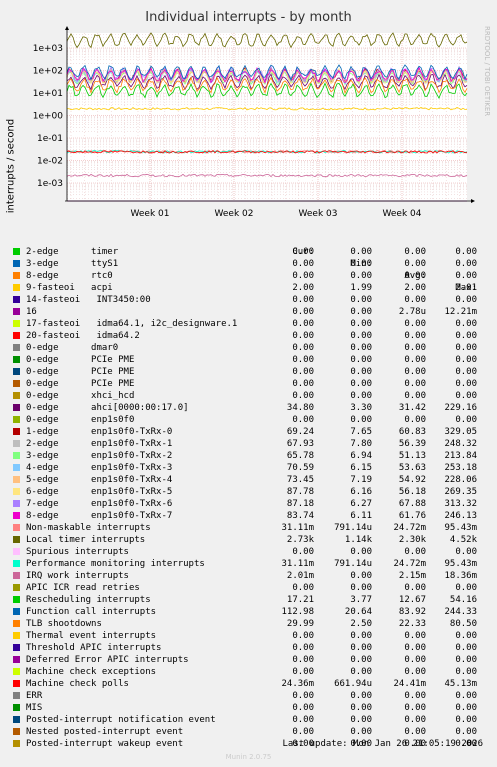  What do you see at coordinates (463, 540) in the screenshot?
I see `legend-value-max: 4.52k` at bounding box center [463, 540].